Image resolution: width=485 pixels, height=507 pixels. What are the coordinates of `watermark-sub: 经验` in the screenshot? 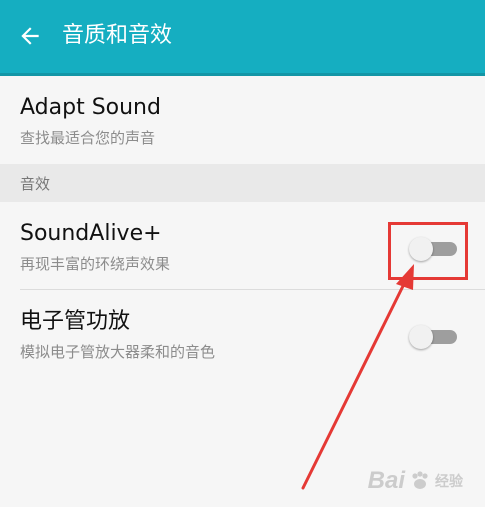 It's located at (449, 481).